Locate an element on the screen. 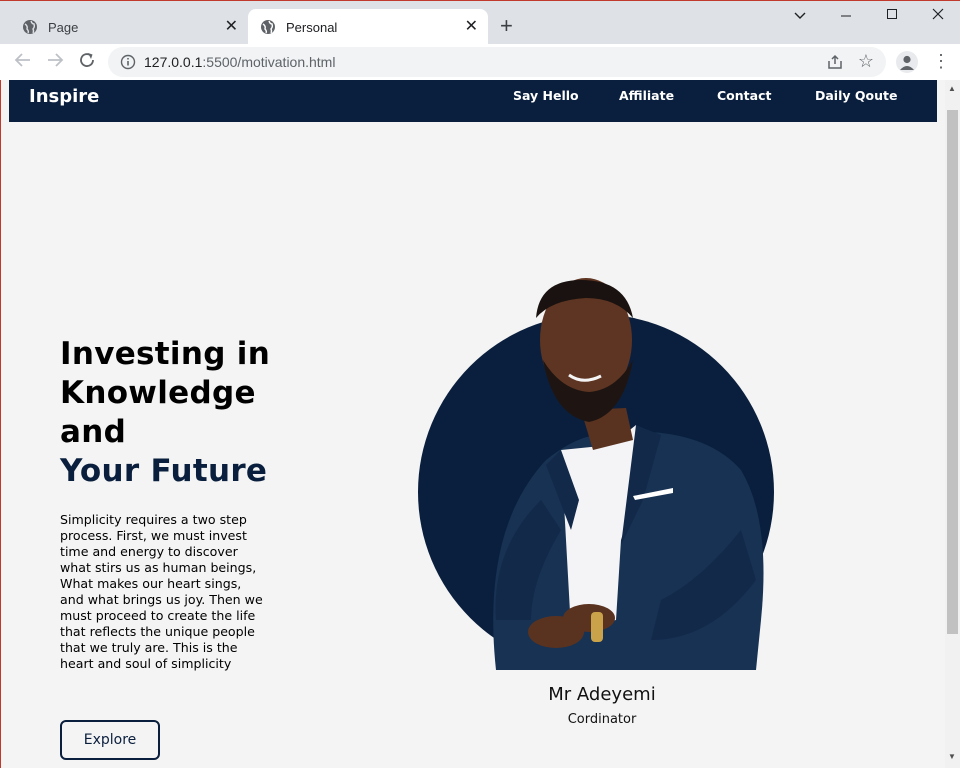 The image size is (960, 768). brand-logo: Inspire is located at coordinates (64, 96).